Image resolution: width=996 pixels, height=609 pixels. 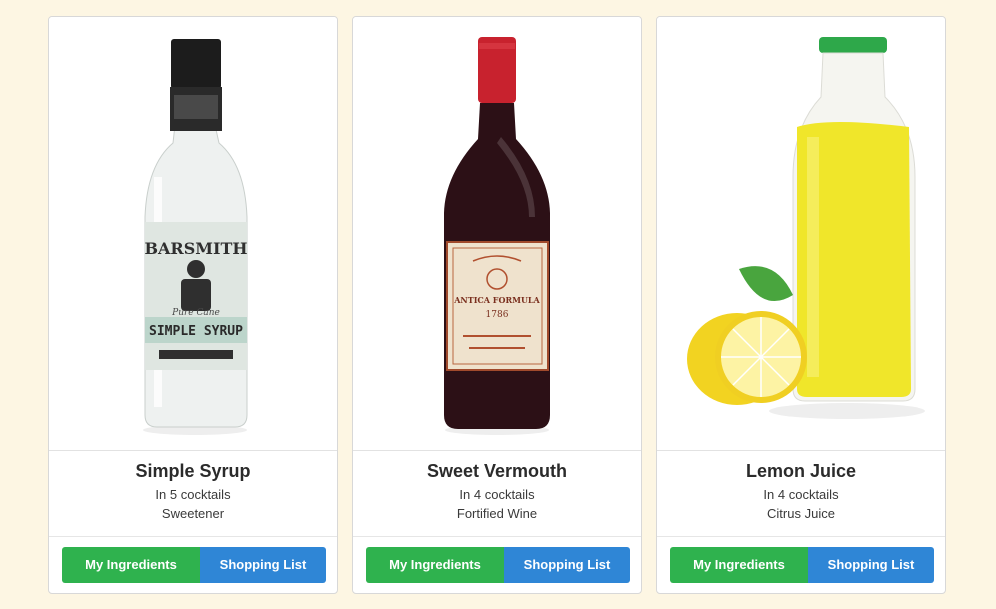 I want to click on lemon-segments, so click(x=761, y=357).